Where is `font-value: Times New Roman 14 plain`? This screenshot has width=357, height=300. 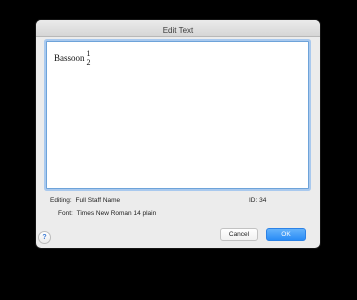 font-value: Times New Roman 14 plain is located at coordinates (116, 213).